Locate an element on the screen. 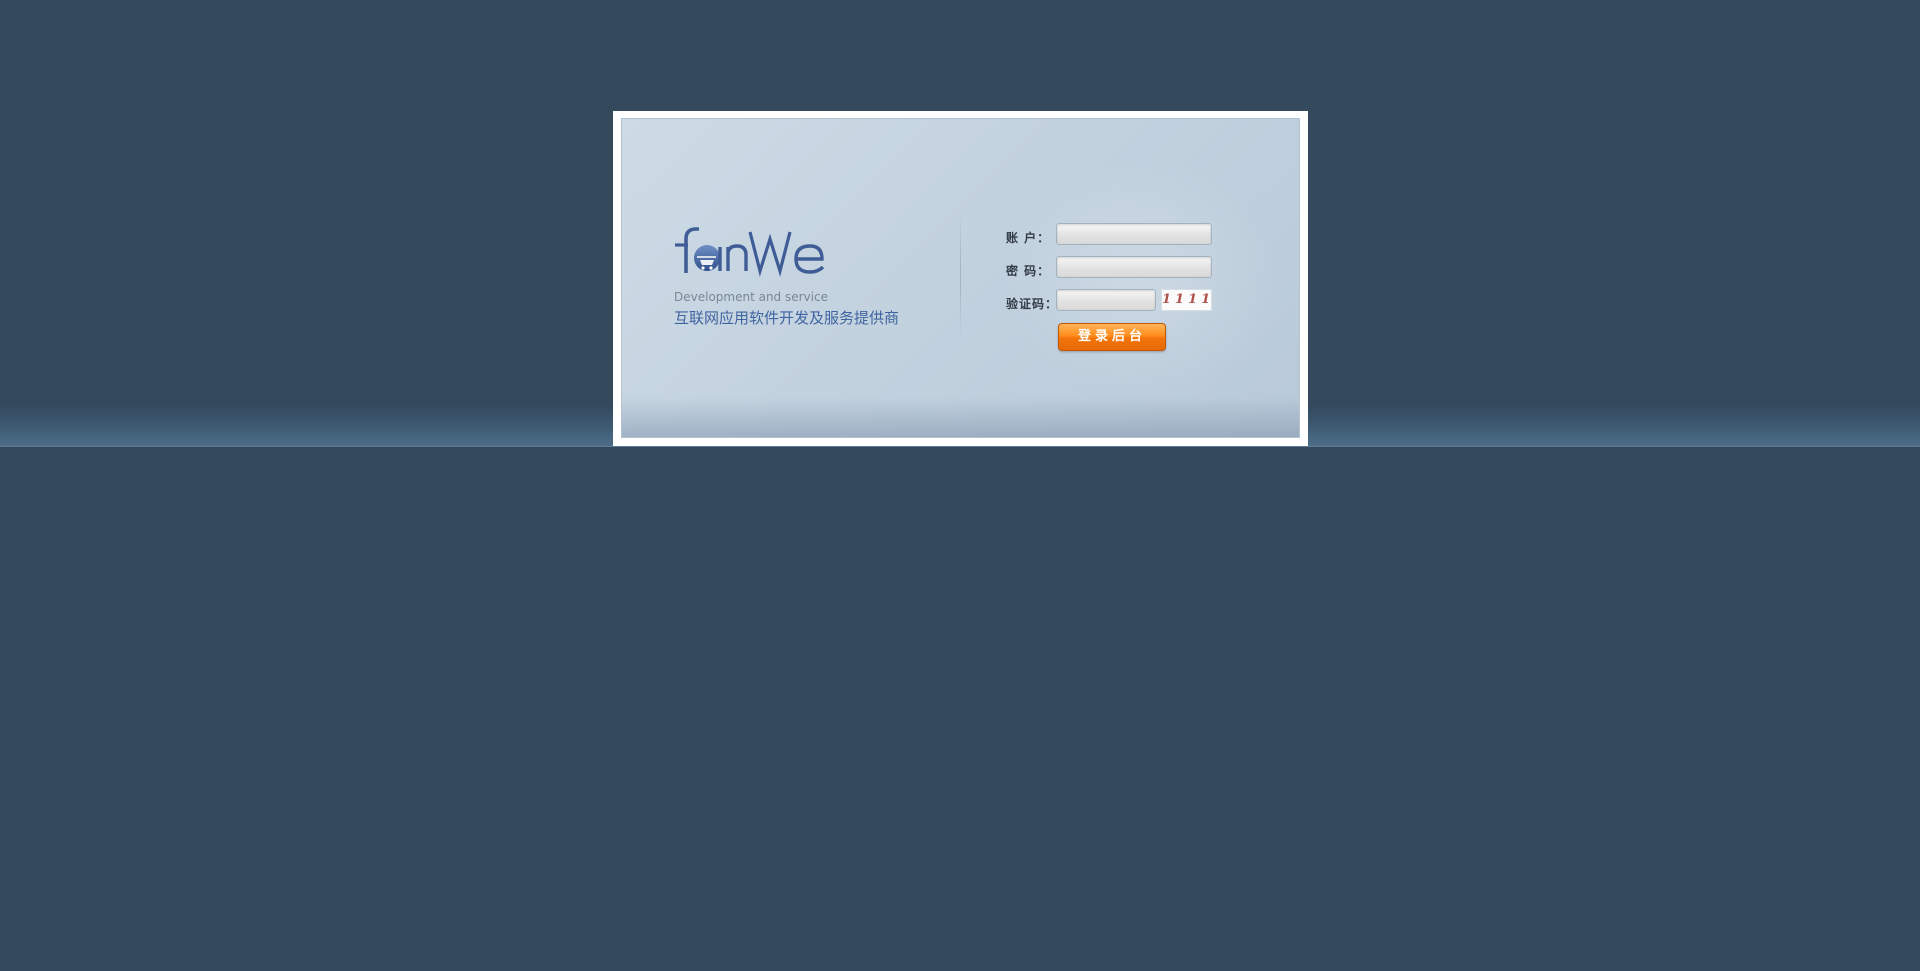 Image resolution: width=1920 pixels, height=971 pixels. login-submit-button: 登录后台 is located at coordinates (1112, 337).